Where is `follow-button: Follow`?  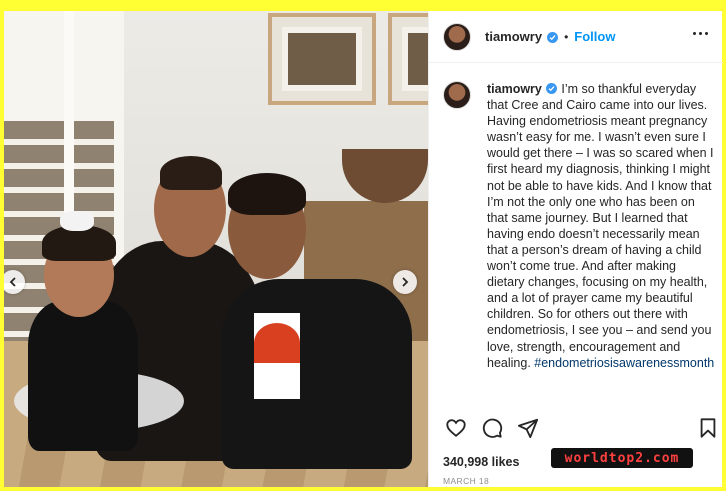 follow-button: Follow is located at coordinates (594, 36).